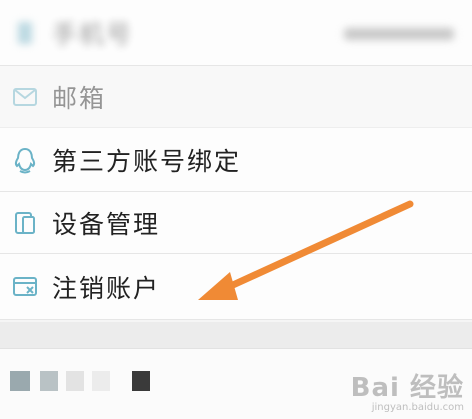 The width and height of the screenshot is (472, 419). Describe the element at coordinates (106, 288) in the screenshot. I see `settings-item-label: 注销账户` at that location.